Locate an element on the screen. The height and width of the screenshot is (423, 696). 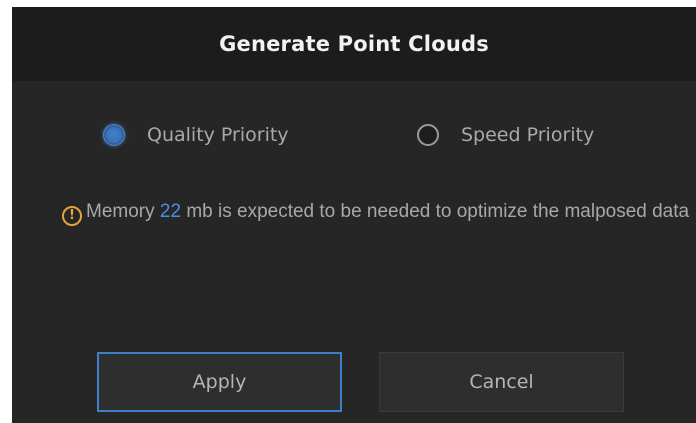
radio-checked-icon is located at coordinates (114, 135).